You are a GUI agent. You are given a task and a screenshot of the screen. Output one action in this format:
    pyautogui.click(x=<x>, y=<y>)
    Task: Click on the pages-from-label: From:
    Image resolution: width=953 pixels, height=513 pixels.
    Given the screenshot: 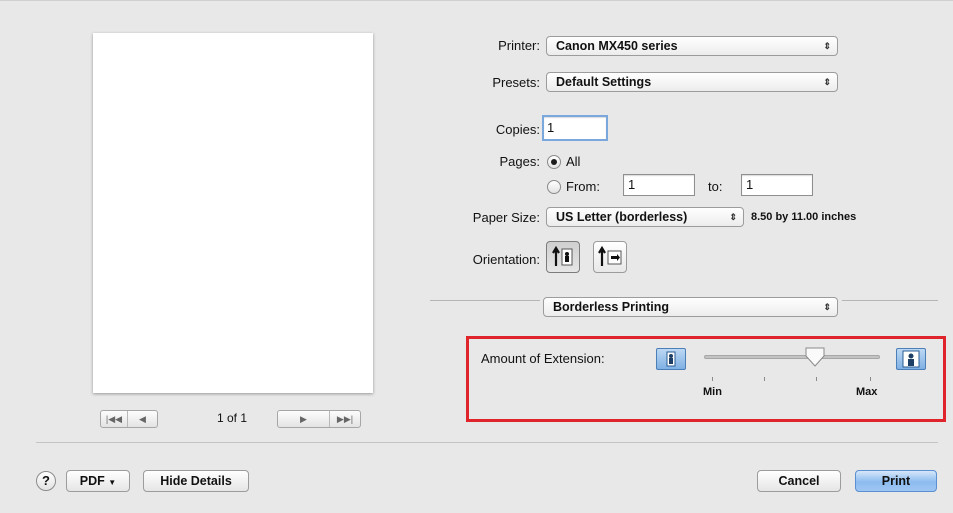 What is the action you would take?
    pyautogui.click(x=583, y=186)
    